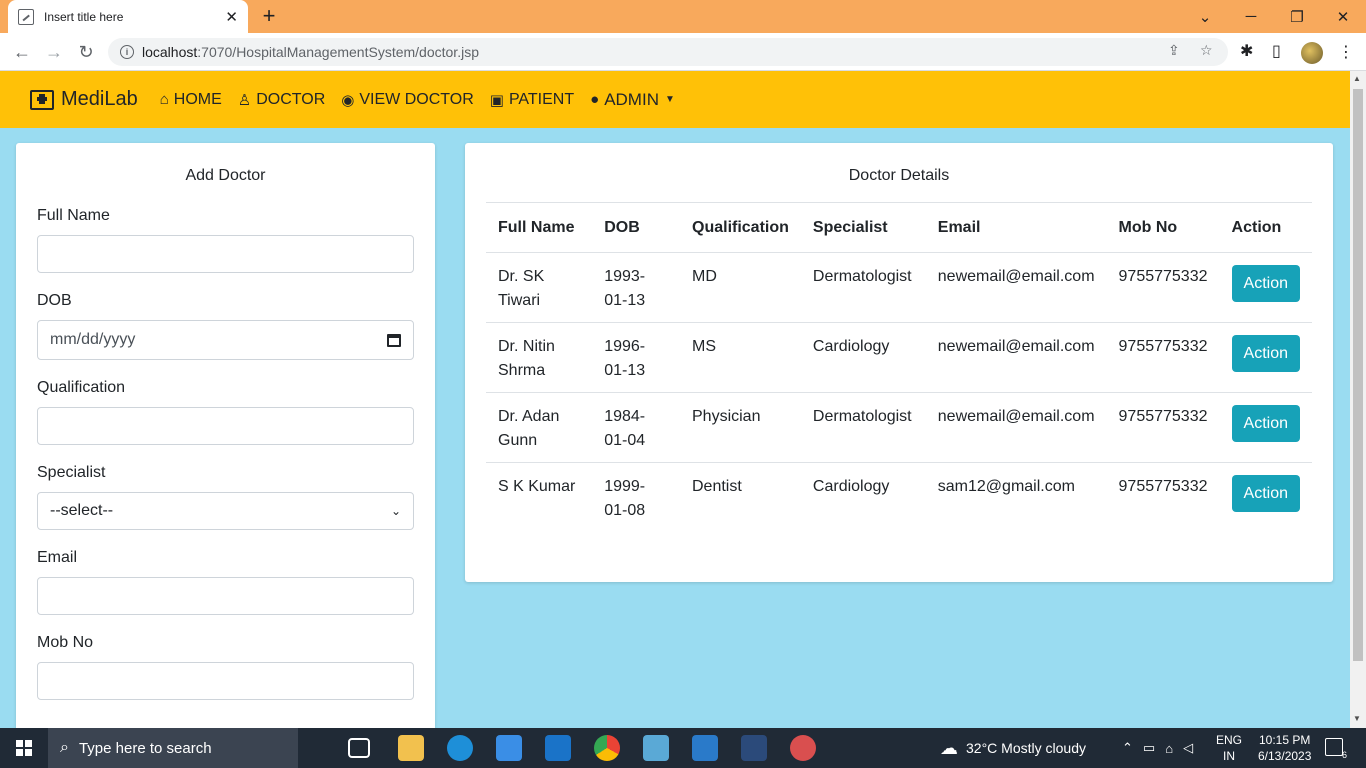  I want to click on show-hidden-icons-chevron-icon: ⌃, so click(1127, 748).